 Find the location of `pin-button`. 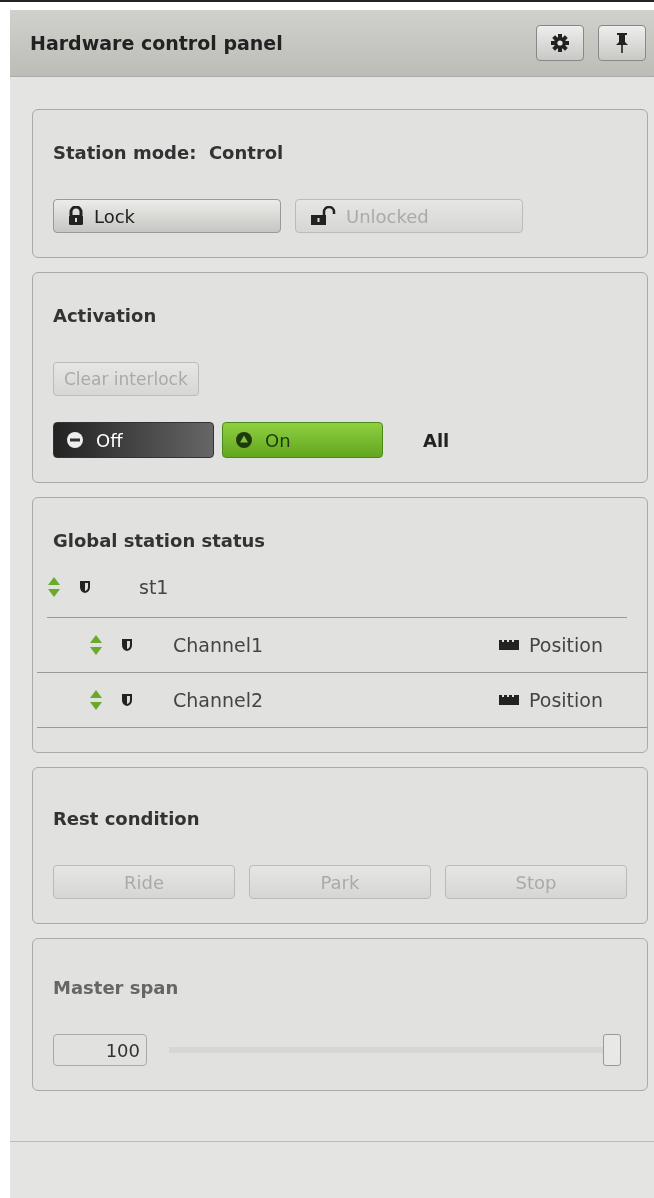

pin-button is located at coordinates (622, 43).